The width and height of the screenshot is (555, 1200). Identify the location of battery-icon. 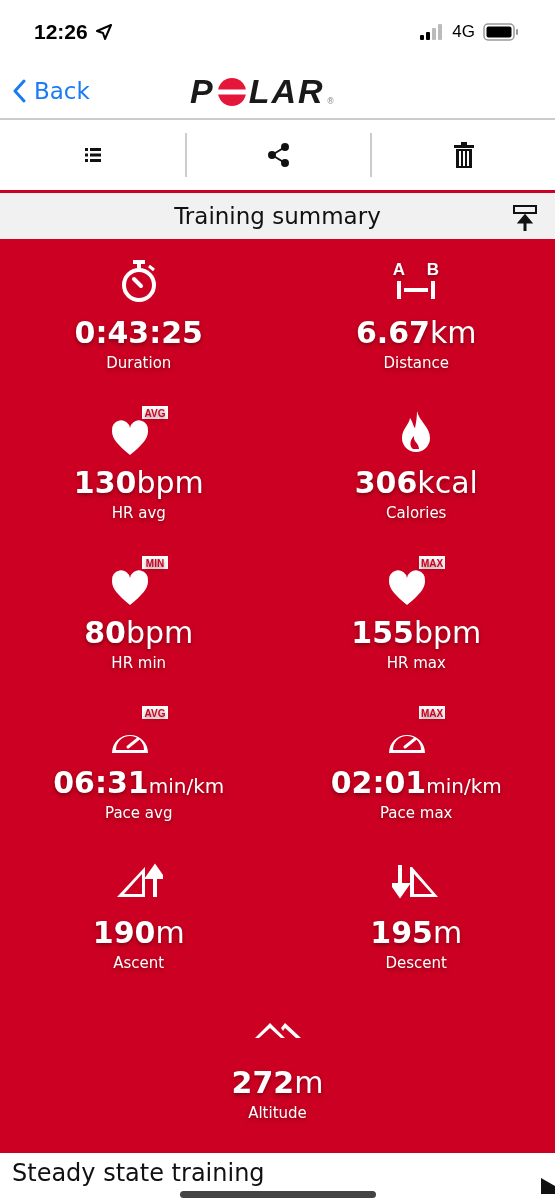
(501, 32).